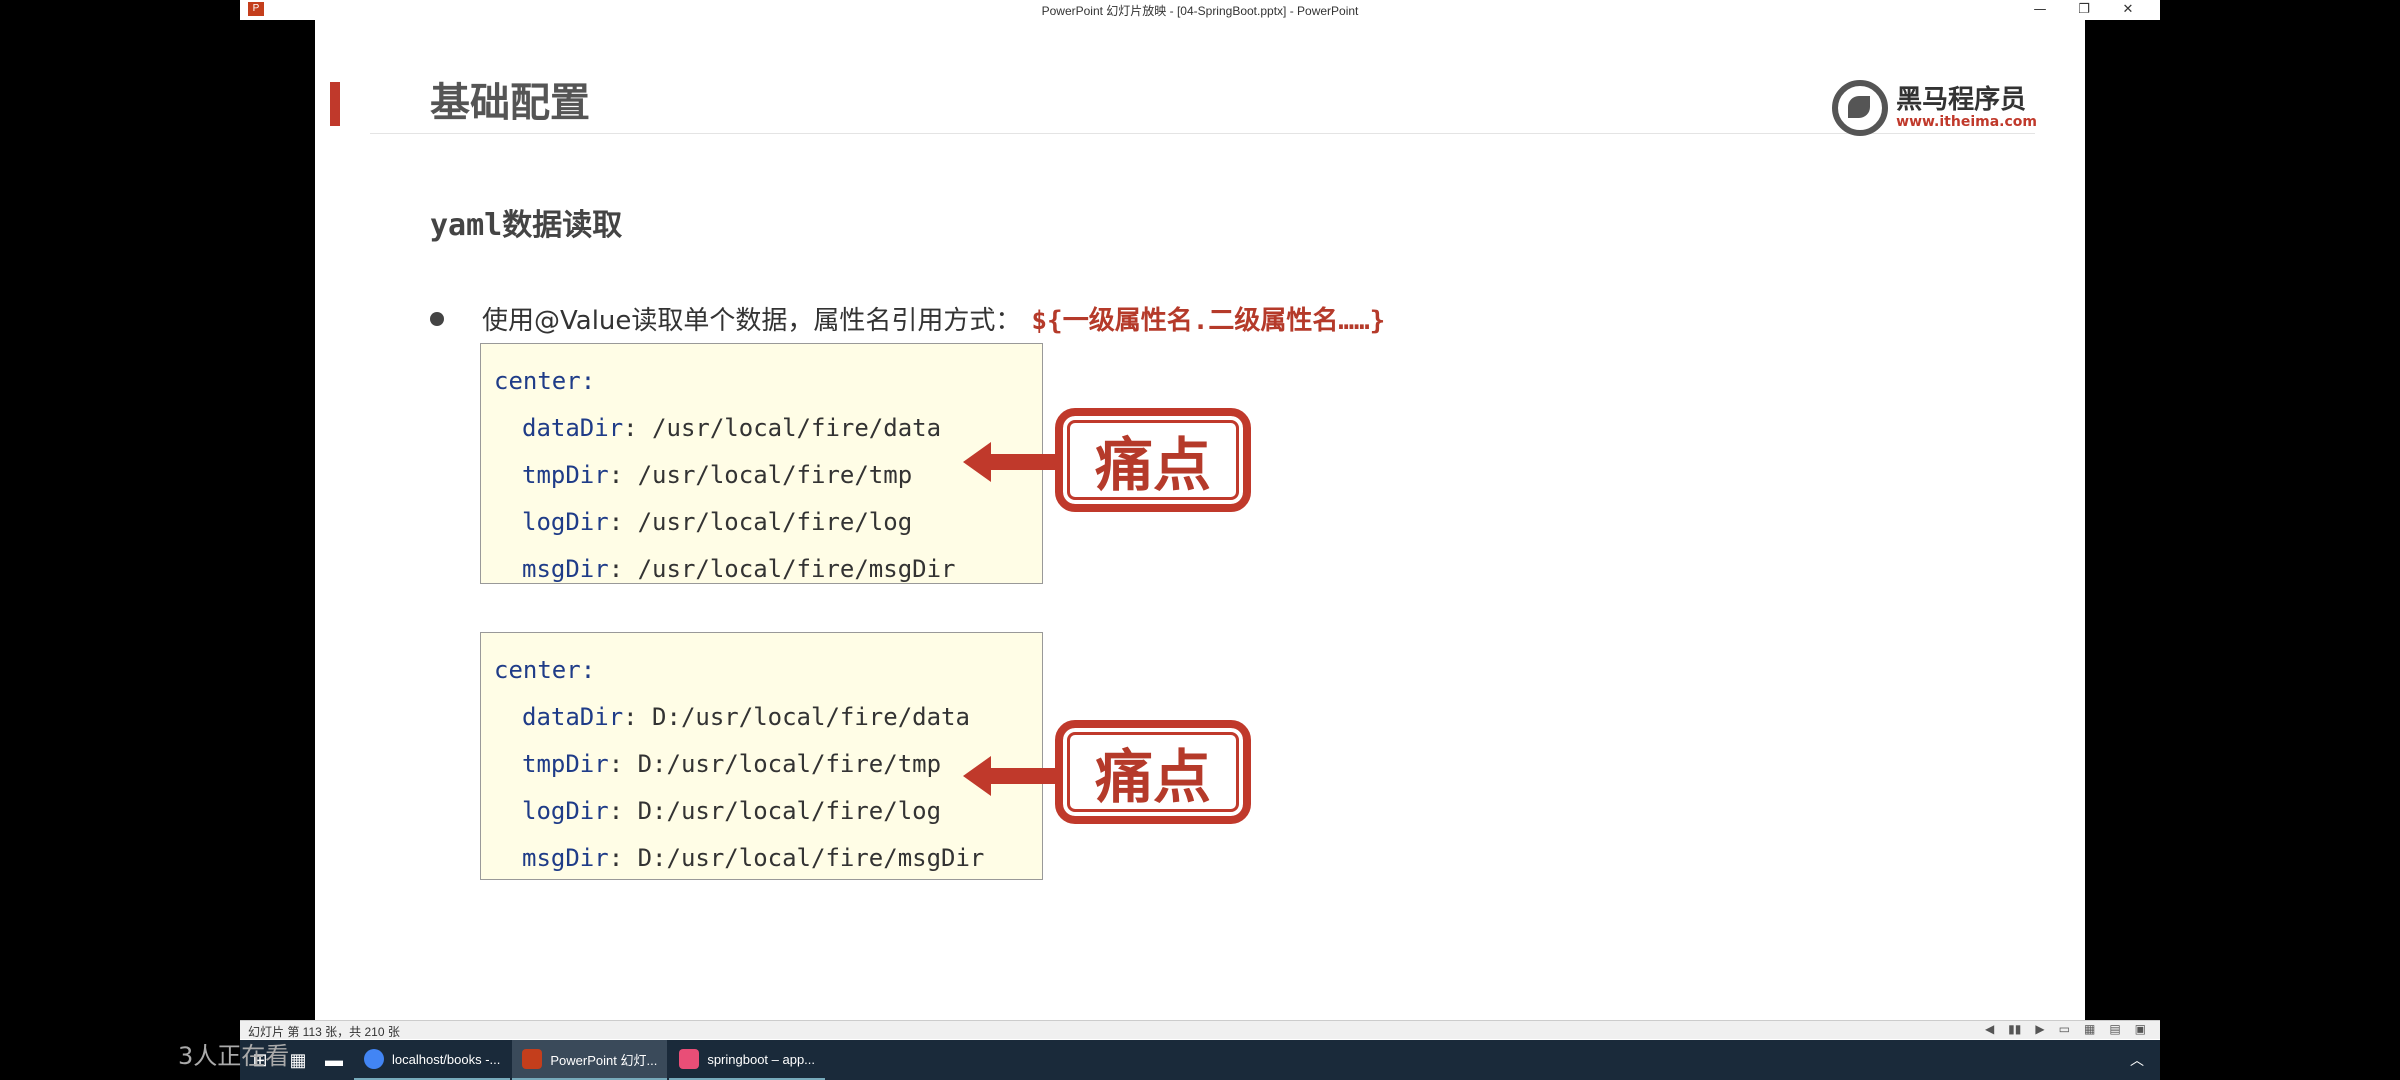 Image resolution: width=2400 pixels, height=1080 pixels. What do you see at coordinates (732, 428) in the screenshot?
I see `code-line: dataDir: /usr/local/fire/data` at bounding box center [732, 428].